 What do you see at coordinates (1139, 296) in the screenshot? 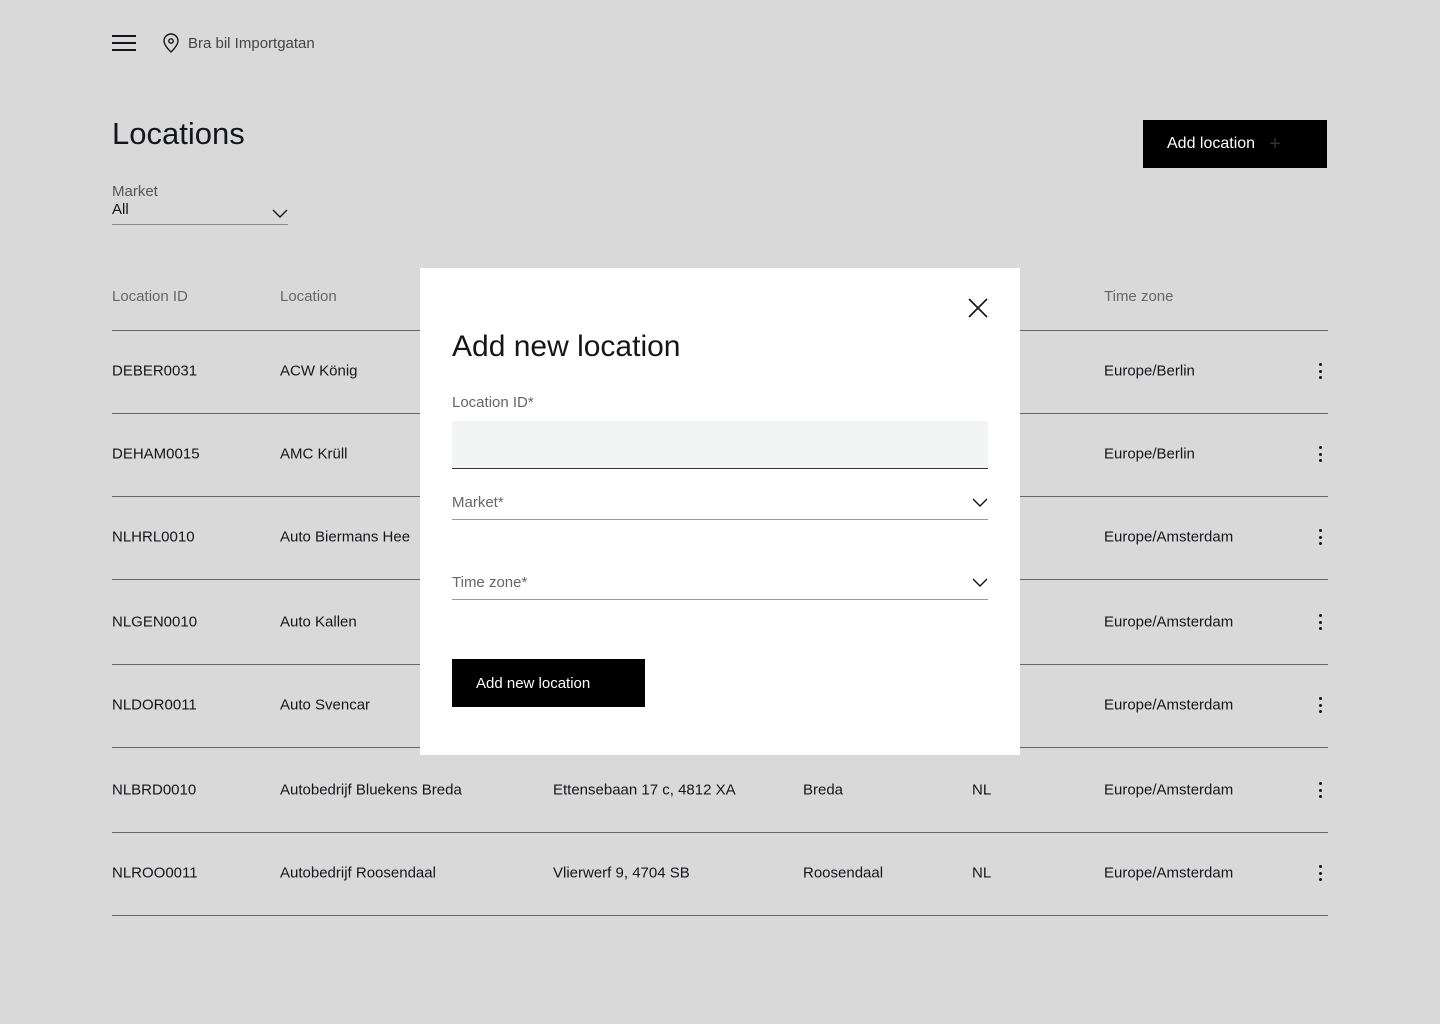
I see `column-header-time-zone: Time zone` at bounding box center [1139, 296].